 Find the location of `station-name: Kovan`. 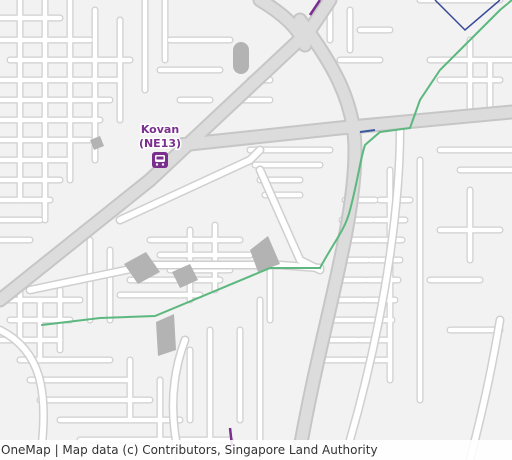

station-name: Kovan is located at coordinates (160, 129).